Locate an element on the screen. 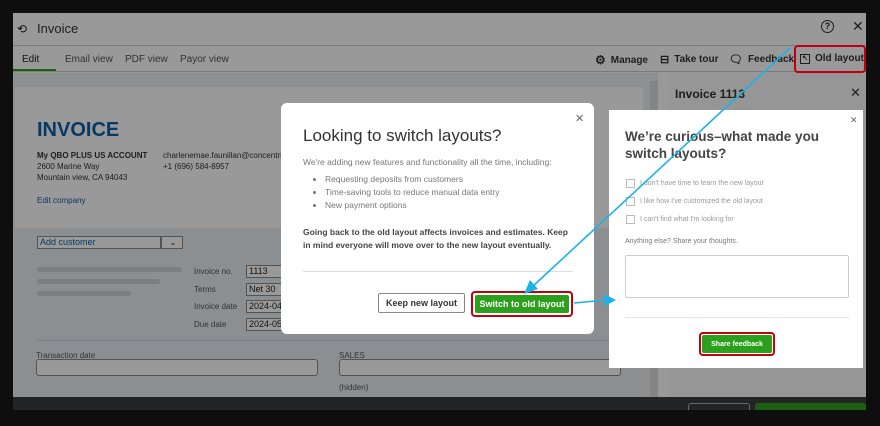 Image resolution: width=880 pixels, height=426 pixels. arrow-line is located at coordinates (590, 301).